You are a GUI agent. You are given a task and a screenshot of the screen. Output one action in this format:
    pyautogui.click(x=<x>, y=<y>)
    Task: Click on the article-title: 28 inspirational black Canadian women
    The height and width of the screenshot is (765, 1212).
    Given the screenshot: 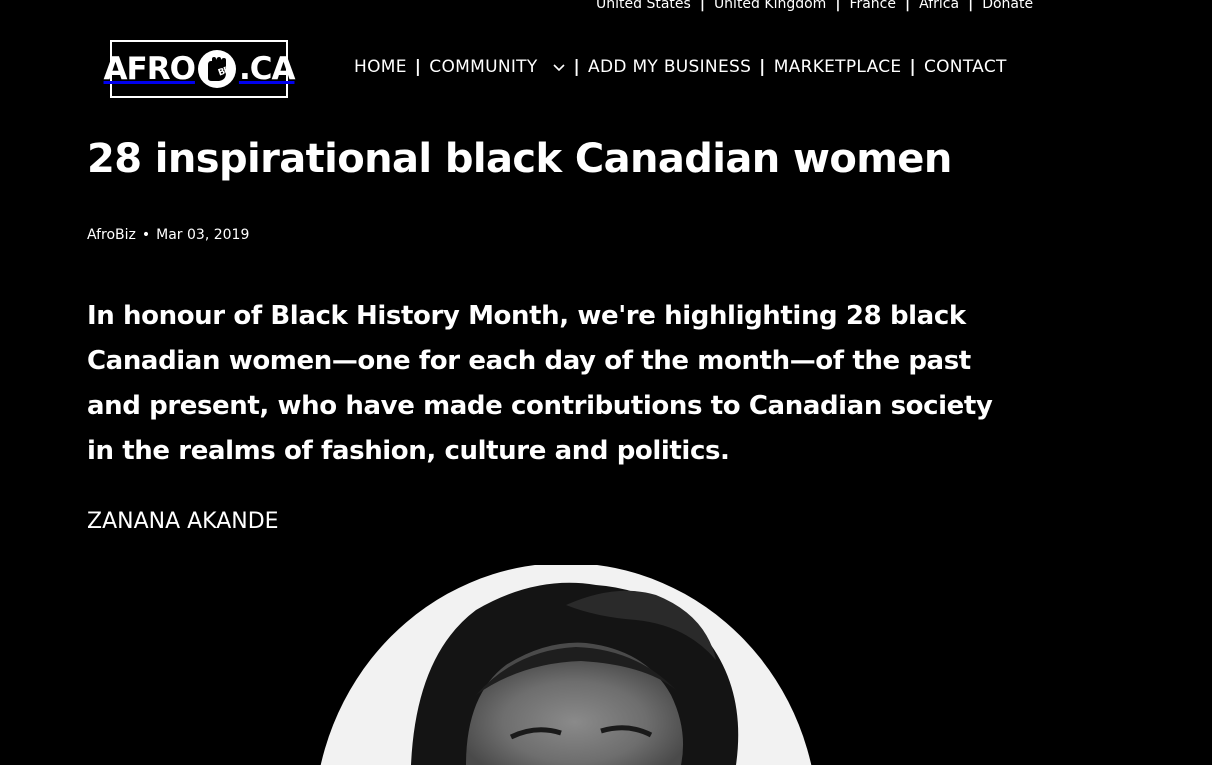 What is the action you would take?
    pyautogui.click(x=519, y=159)
    